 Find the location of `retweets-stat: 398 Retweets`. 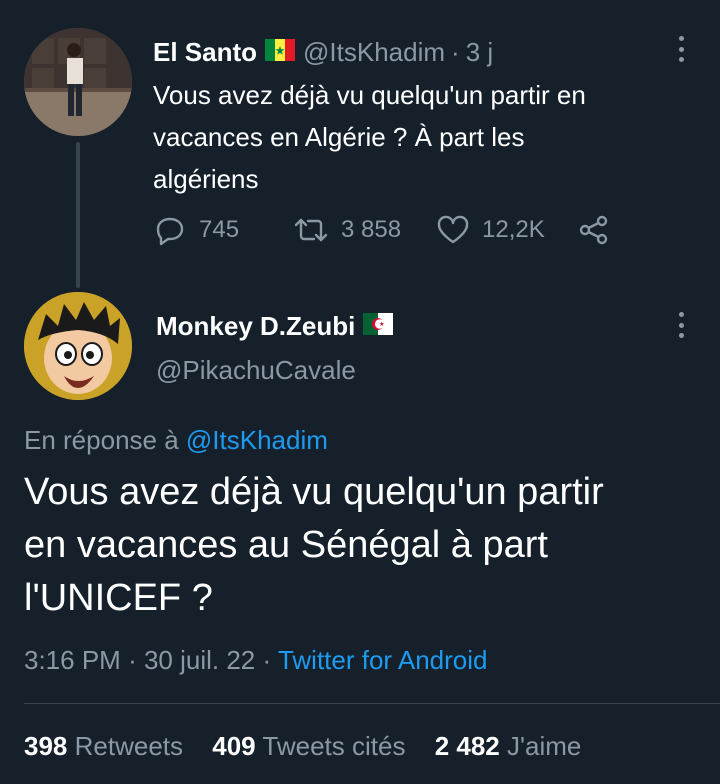

retweets-stat: 398 Retweets is located at coordinates (103, 746).